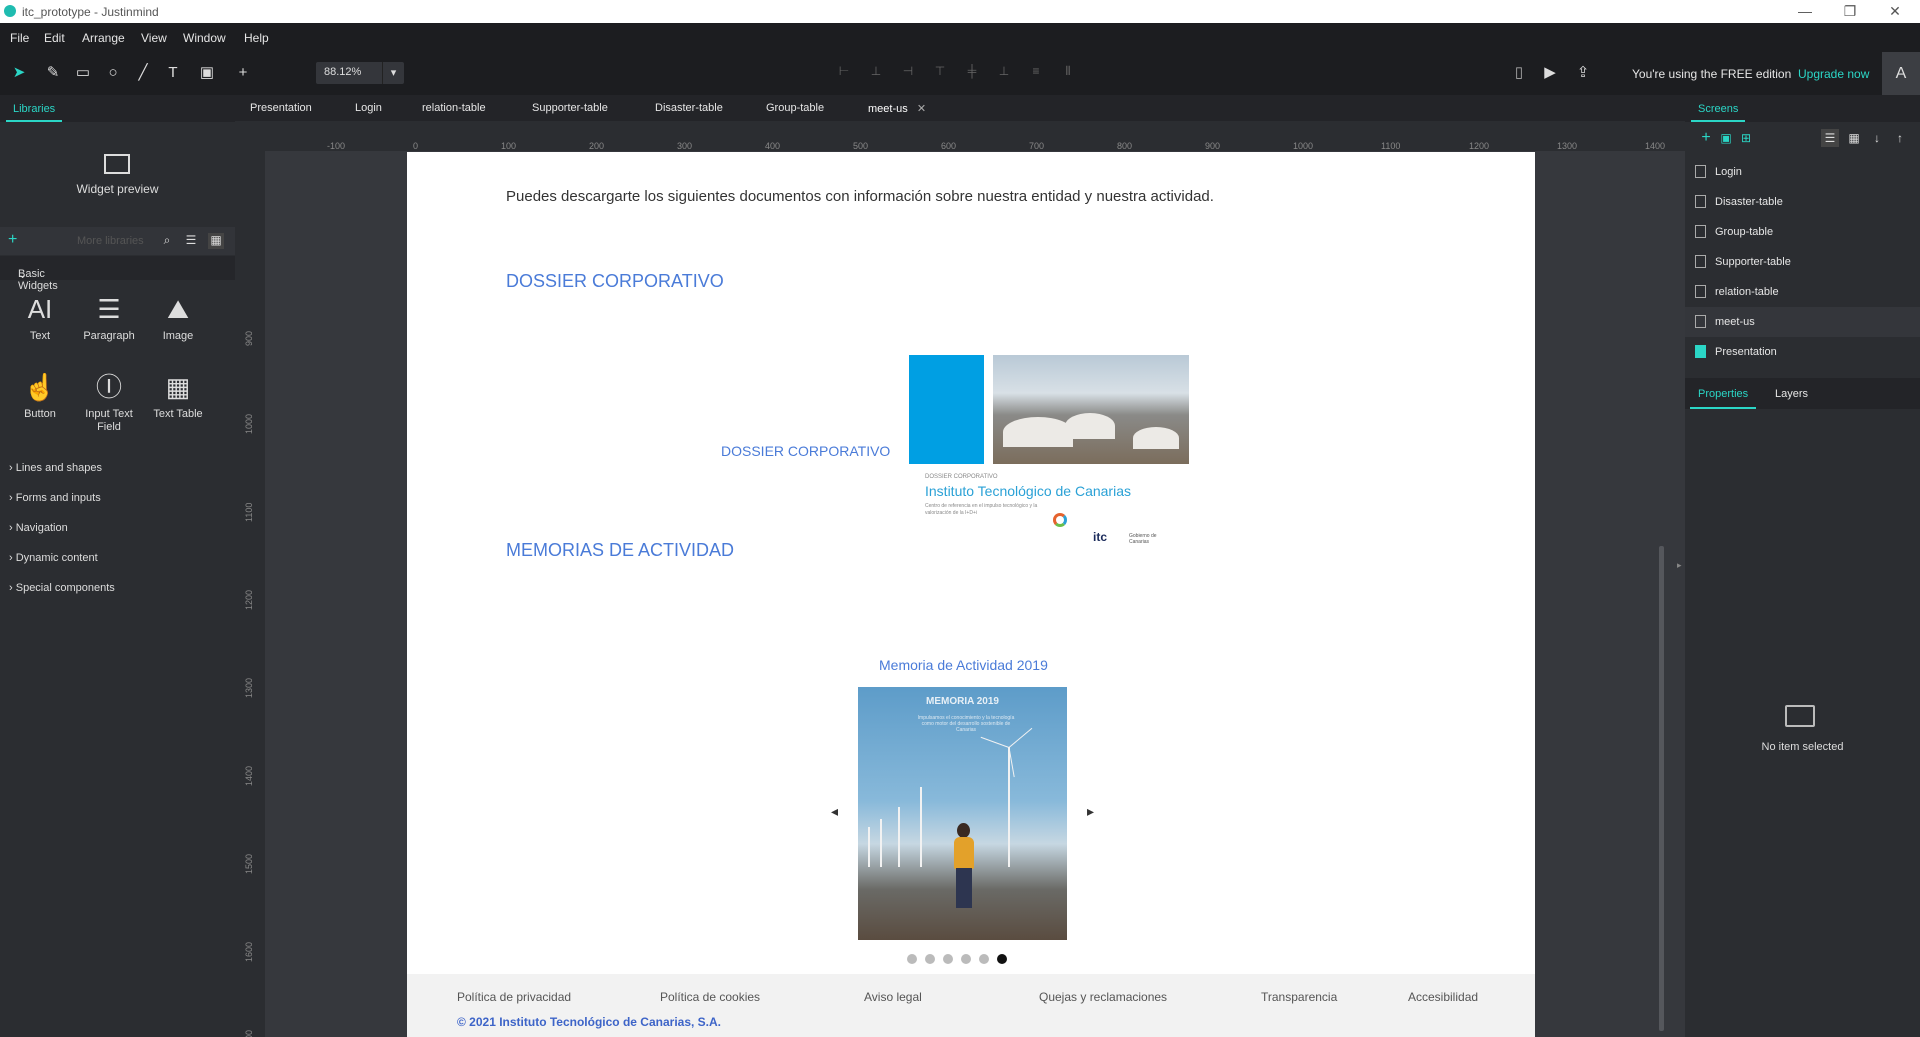 This screenshot has width=1920, height=1037. Describe the element at coordinates (1068, 72) in the screenshot. I see `distribute-horizontal-icon: ⦀` at that location.